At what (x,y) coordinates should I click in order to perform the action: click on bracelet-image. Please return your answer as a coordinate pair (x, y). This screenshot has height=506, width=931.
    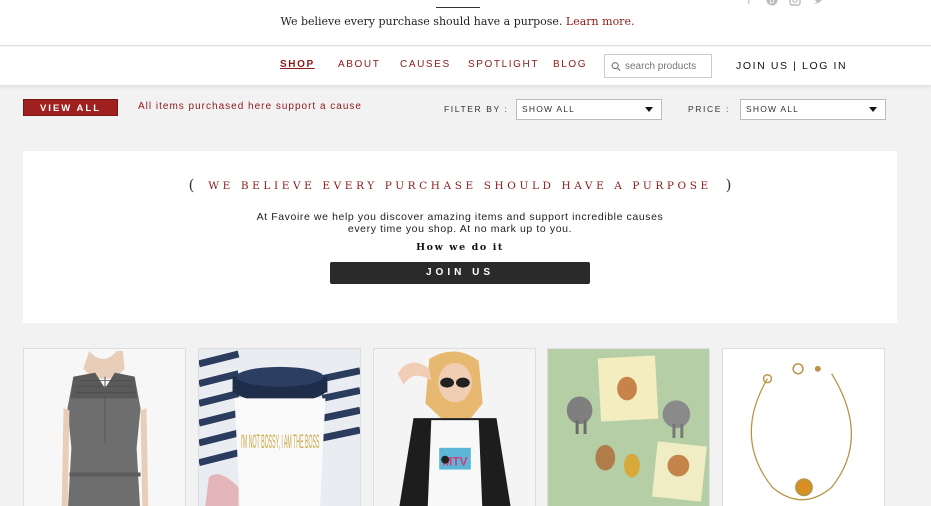
    Looking at the image, I should click on (803, 427).